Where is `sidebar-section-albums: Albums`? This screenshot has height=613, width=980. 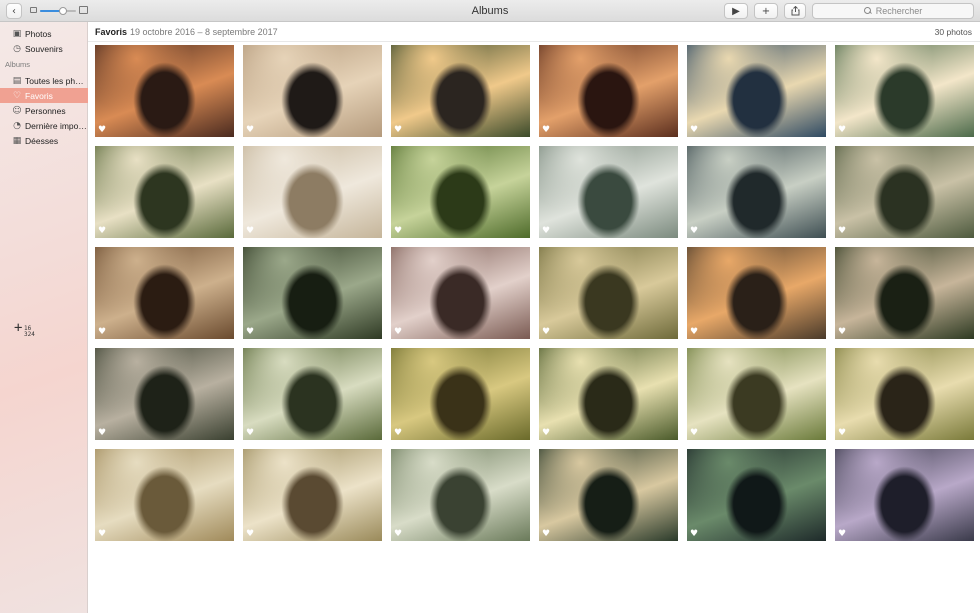 sidebar-section-albums: Albums is located at coordinates (18, 64).